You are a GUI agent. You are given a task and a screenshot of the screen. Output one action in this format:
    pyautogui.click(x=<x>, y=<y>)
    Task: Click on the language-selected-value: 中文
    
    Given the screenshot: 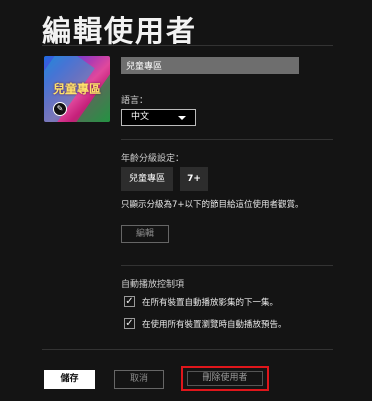 What is the action you would take?
    pyautogui.click(x=140, y=117)
    